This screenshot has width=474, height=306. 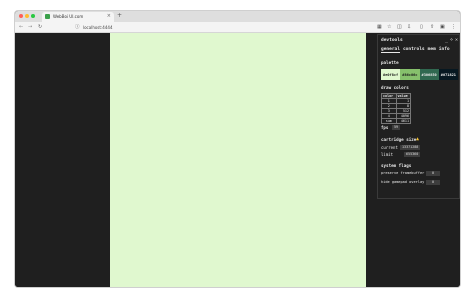 I want to click on table-cell: 4611, so click(x=403, y=121).